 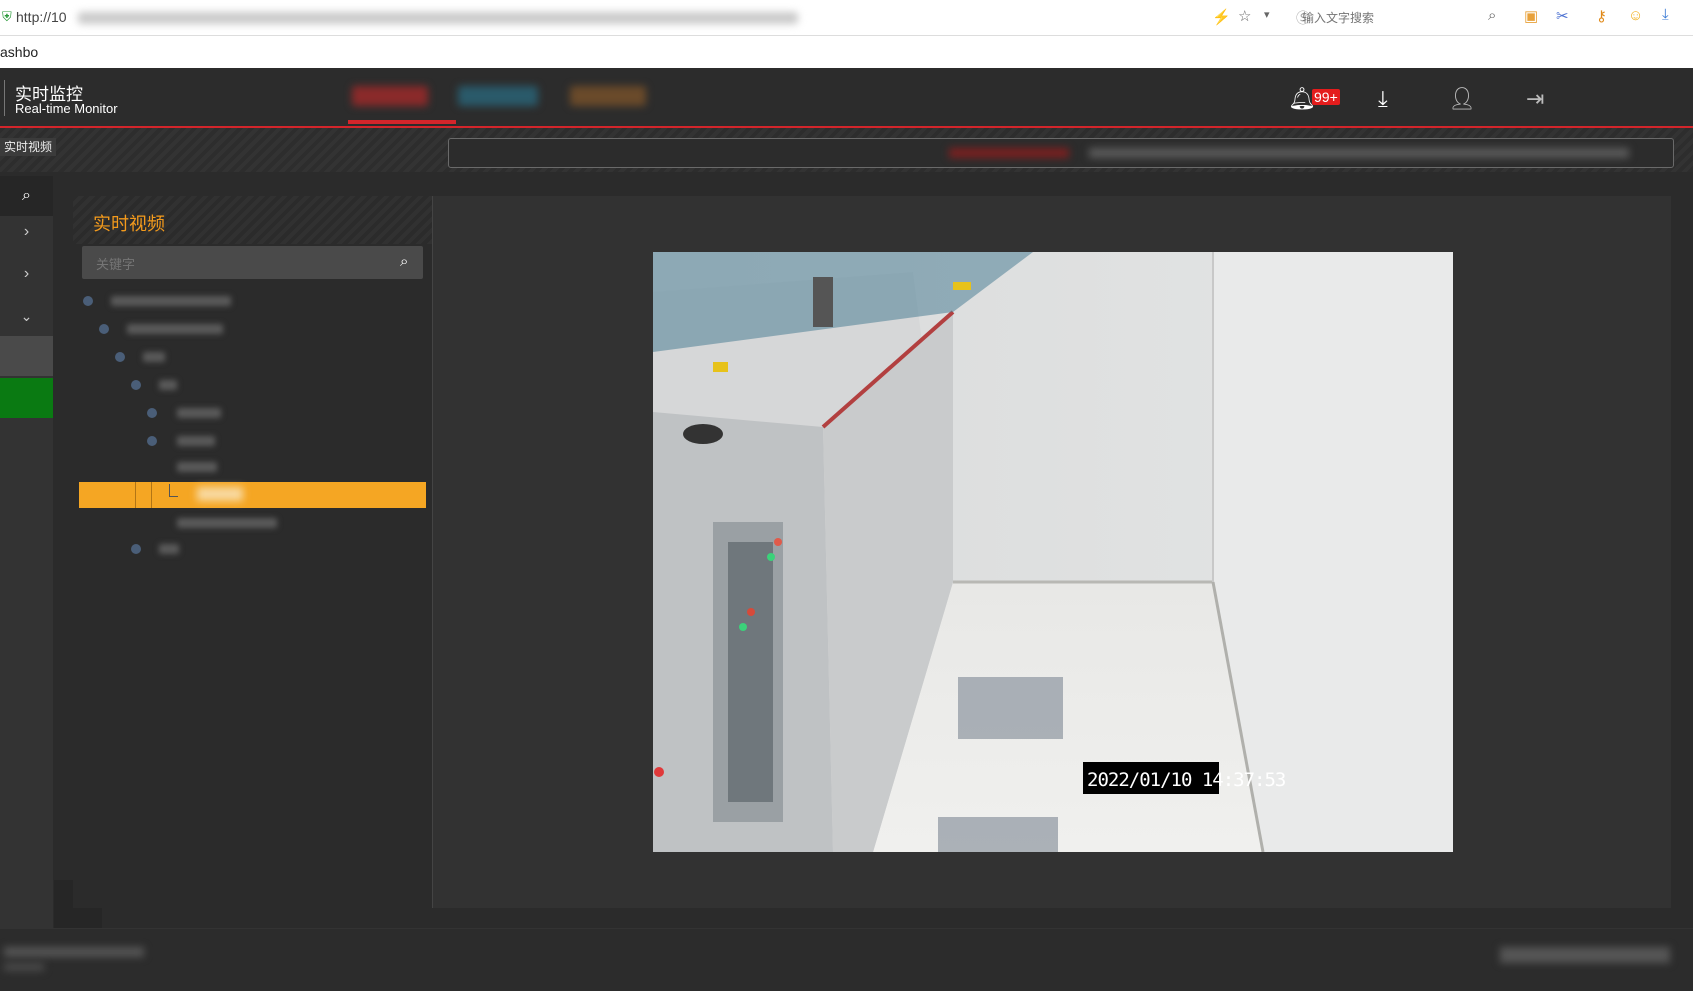 What do you see at coordinates (1383, 99) in the screenshot?
I see `download-icon: ⤓` at bounding box center [1383, 99].